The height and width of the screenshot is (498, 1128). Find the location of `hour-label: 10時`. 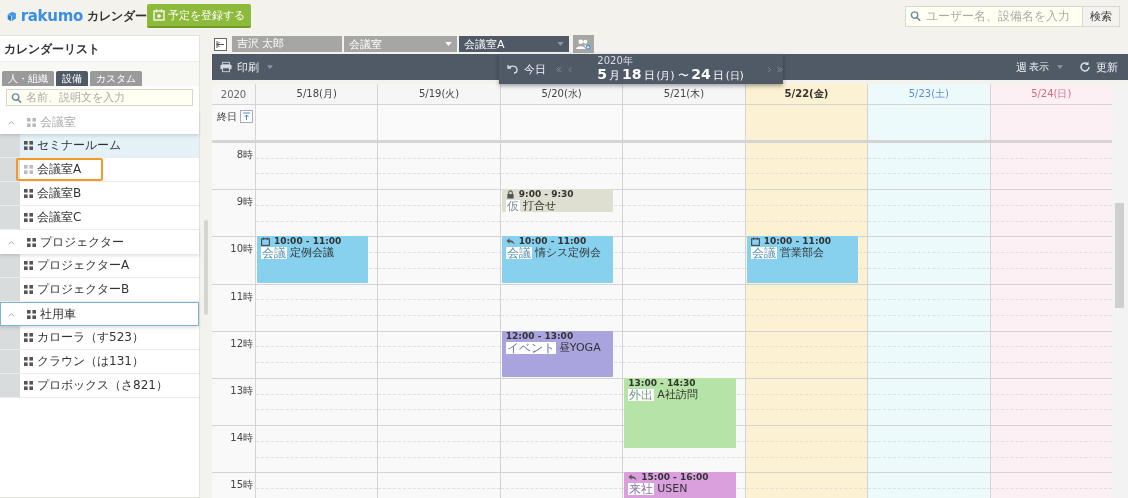

hour-label: 10時 is located at coordinates (241, 249).